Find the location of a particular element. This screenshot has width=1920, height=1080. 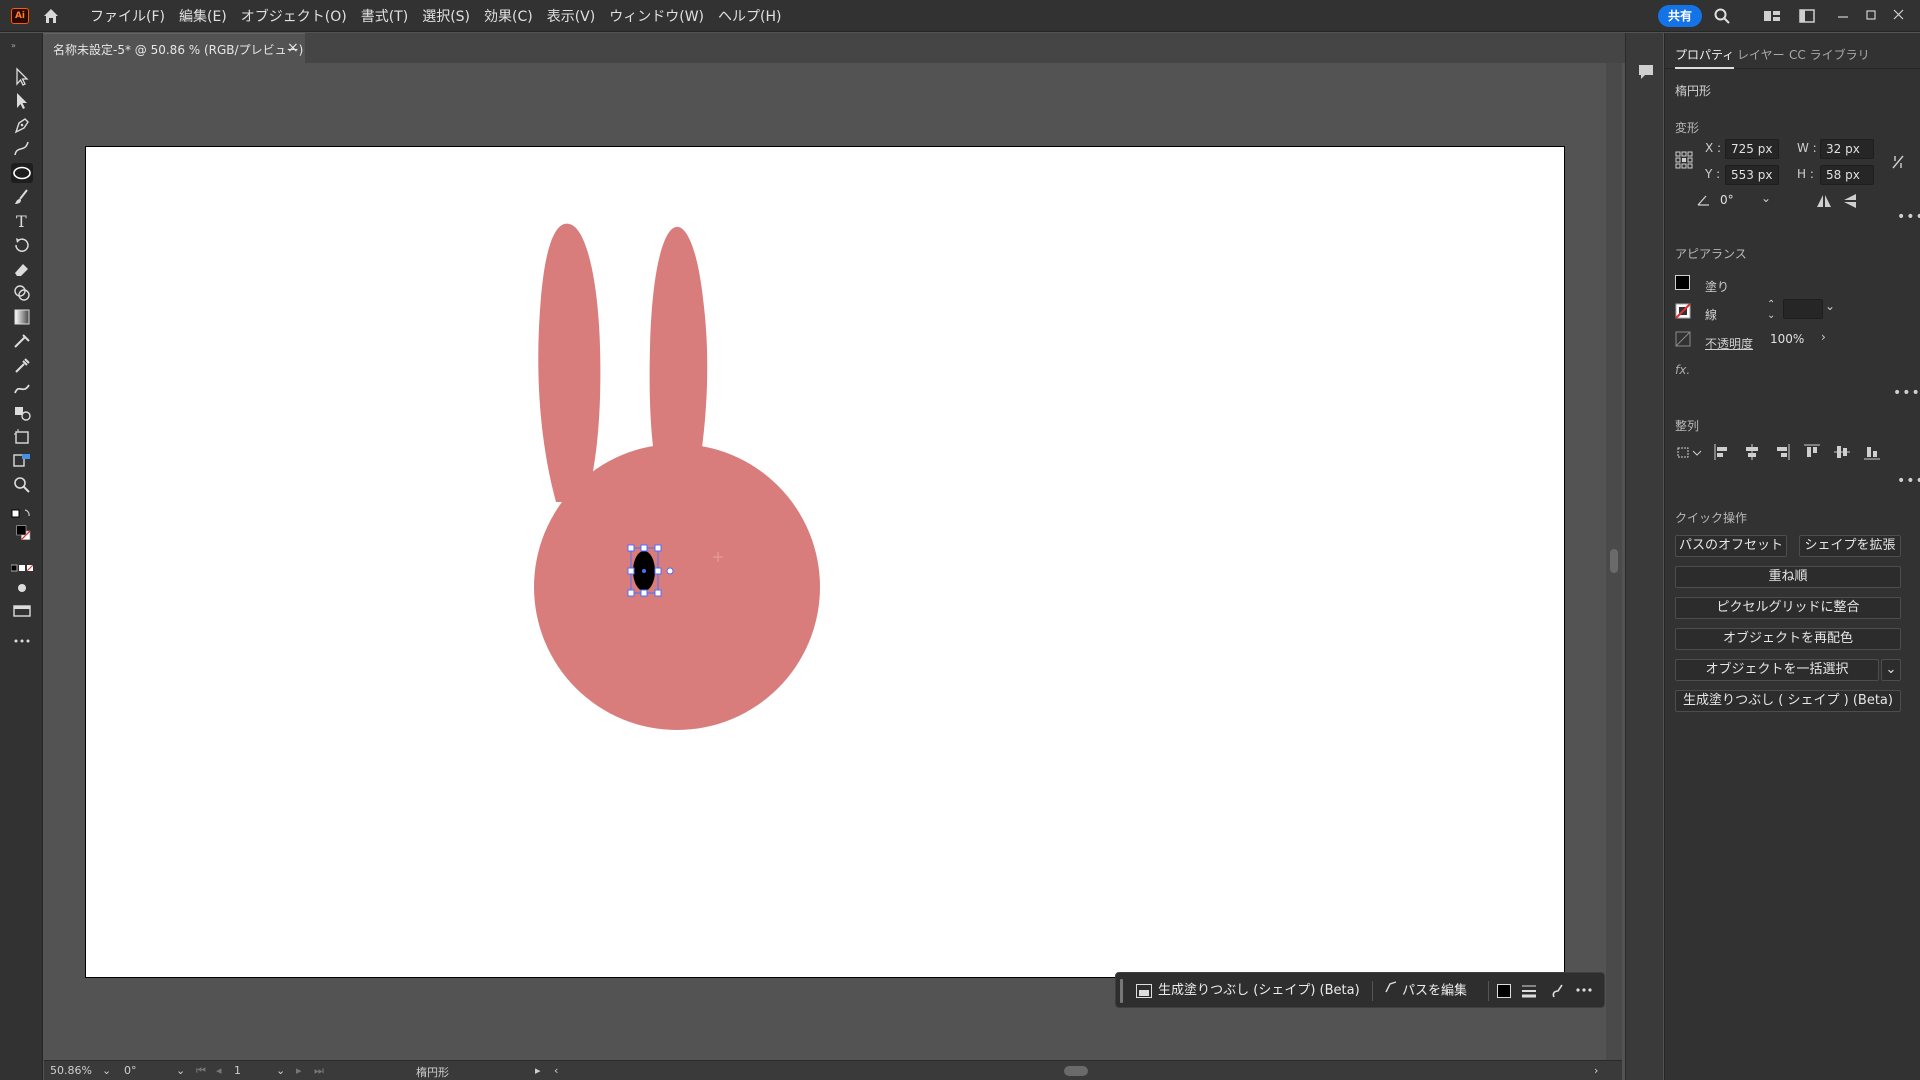

more-options-icon is located at coordinates (1584, 992).